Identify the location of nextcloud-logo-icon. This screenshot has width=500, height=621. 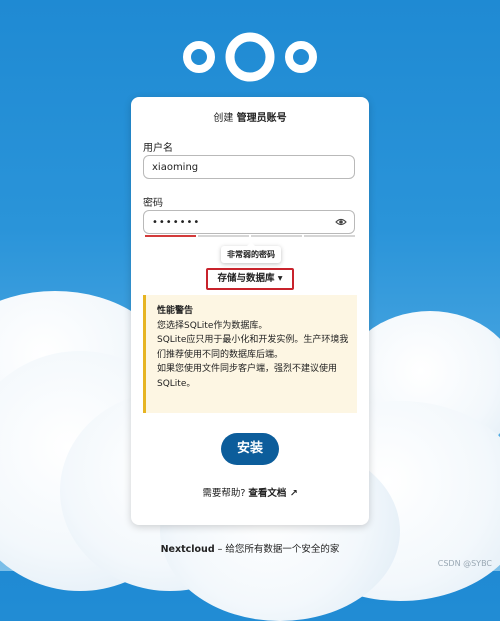
(250, 57).